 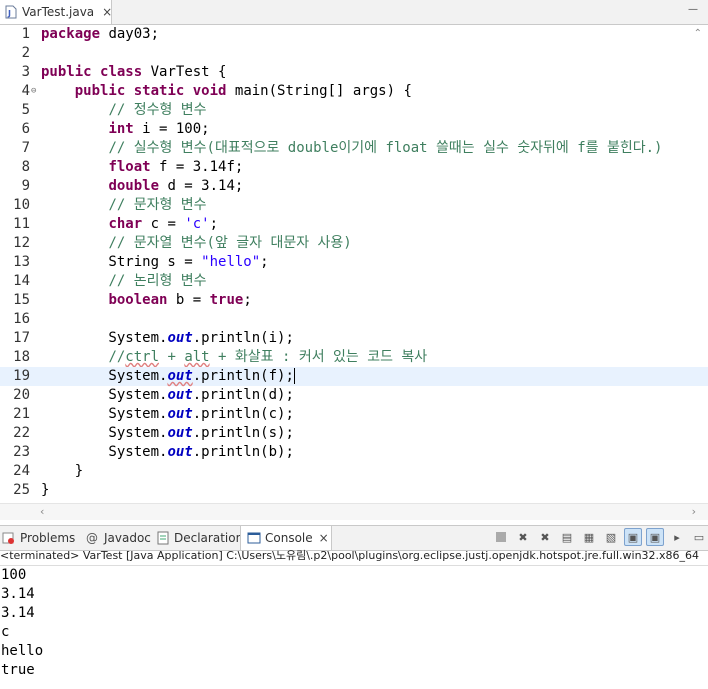 I want to click on code-text: // 문자형 변수, so click(x=157, y=205).